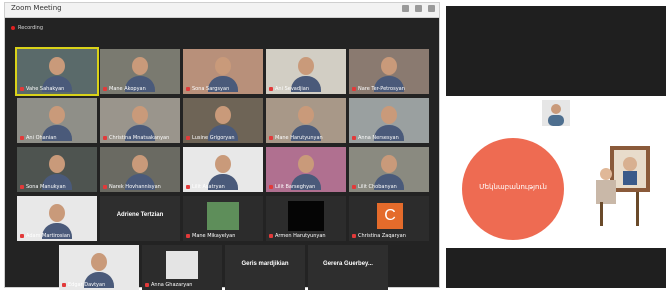 This screenshot has height=290, width=666. I want to click on participant-tile: Sona Manukyan, so click(57, 169).